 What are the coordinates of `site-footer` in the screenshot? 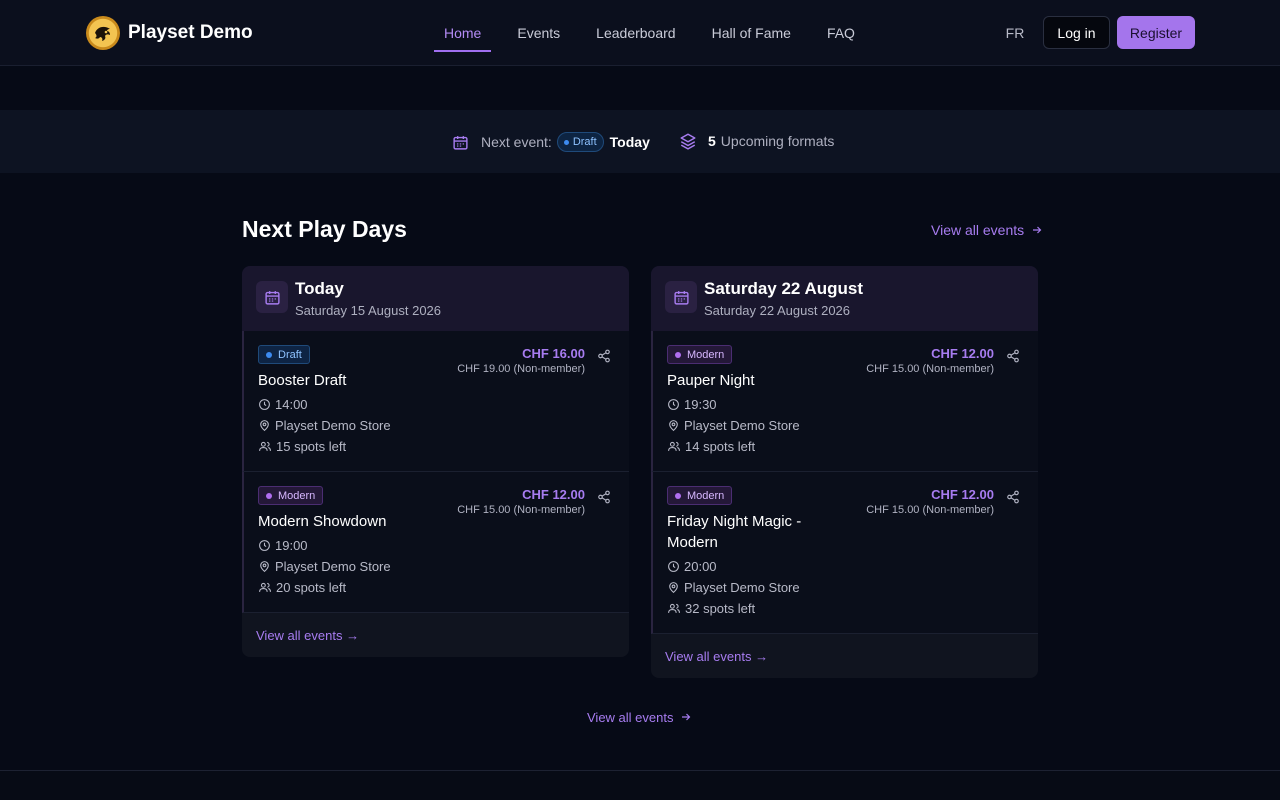 It's located at (640, 785).